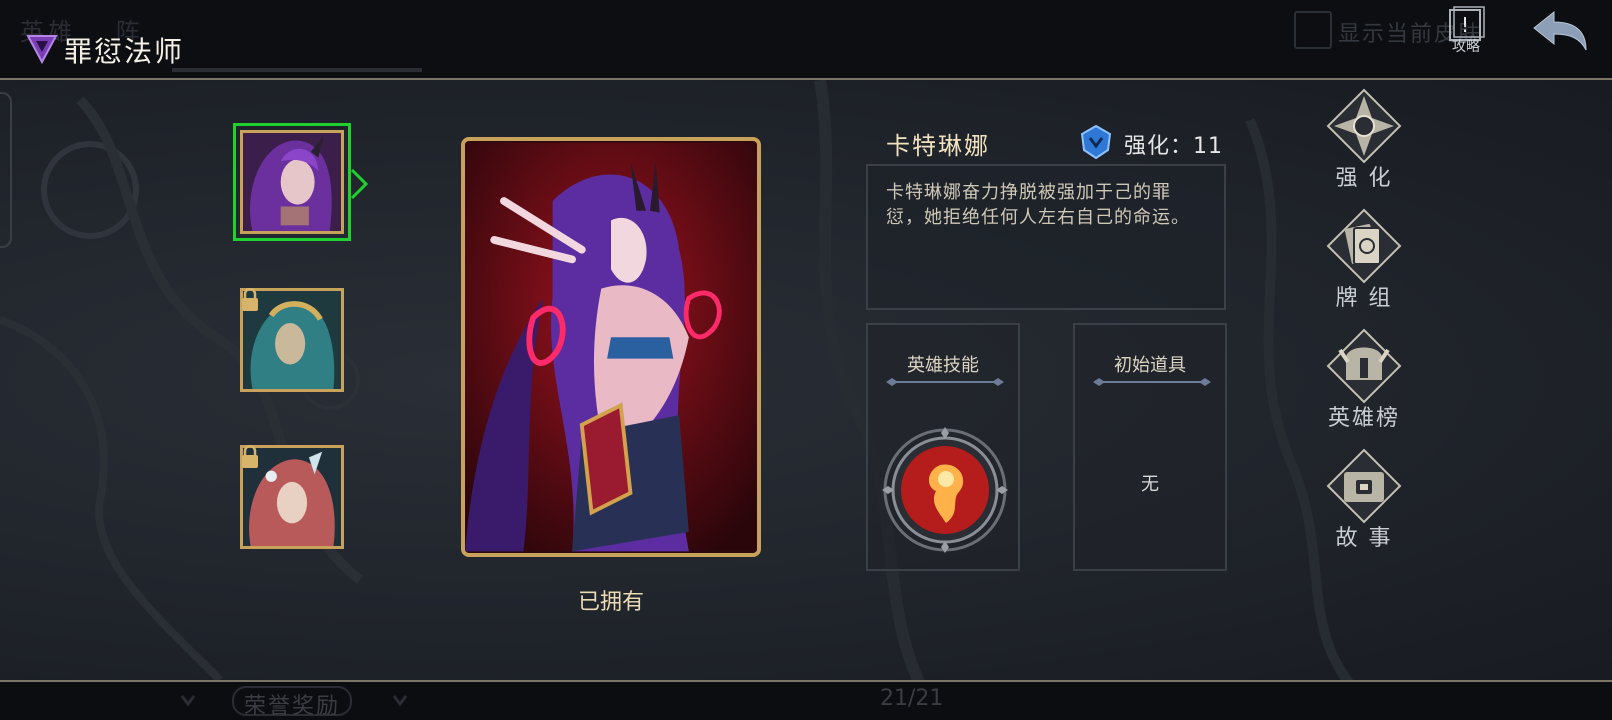  Describe the element at coordinates (1364, 366) in the screenshot. I see `hero-ranking-helmet-icon` at that location.